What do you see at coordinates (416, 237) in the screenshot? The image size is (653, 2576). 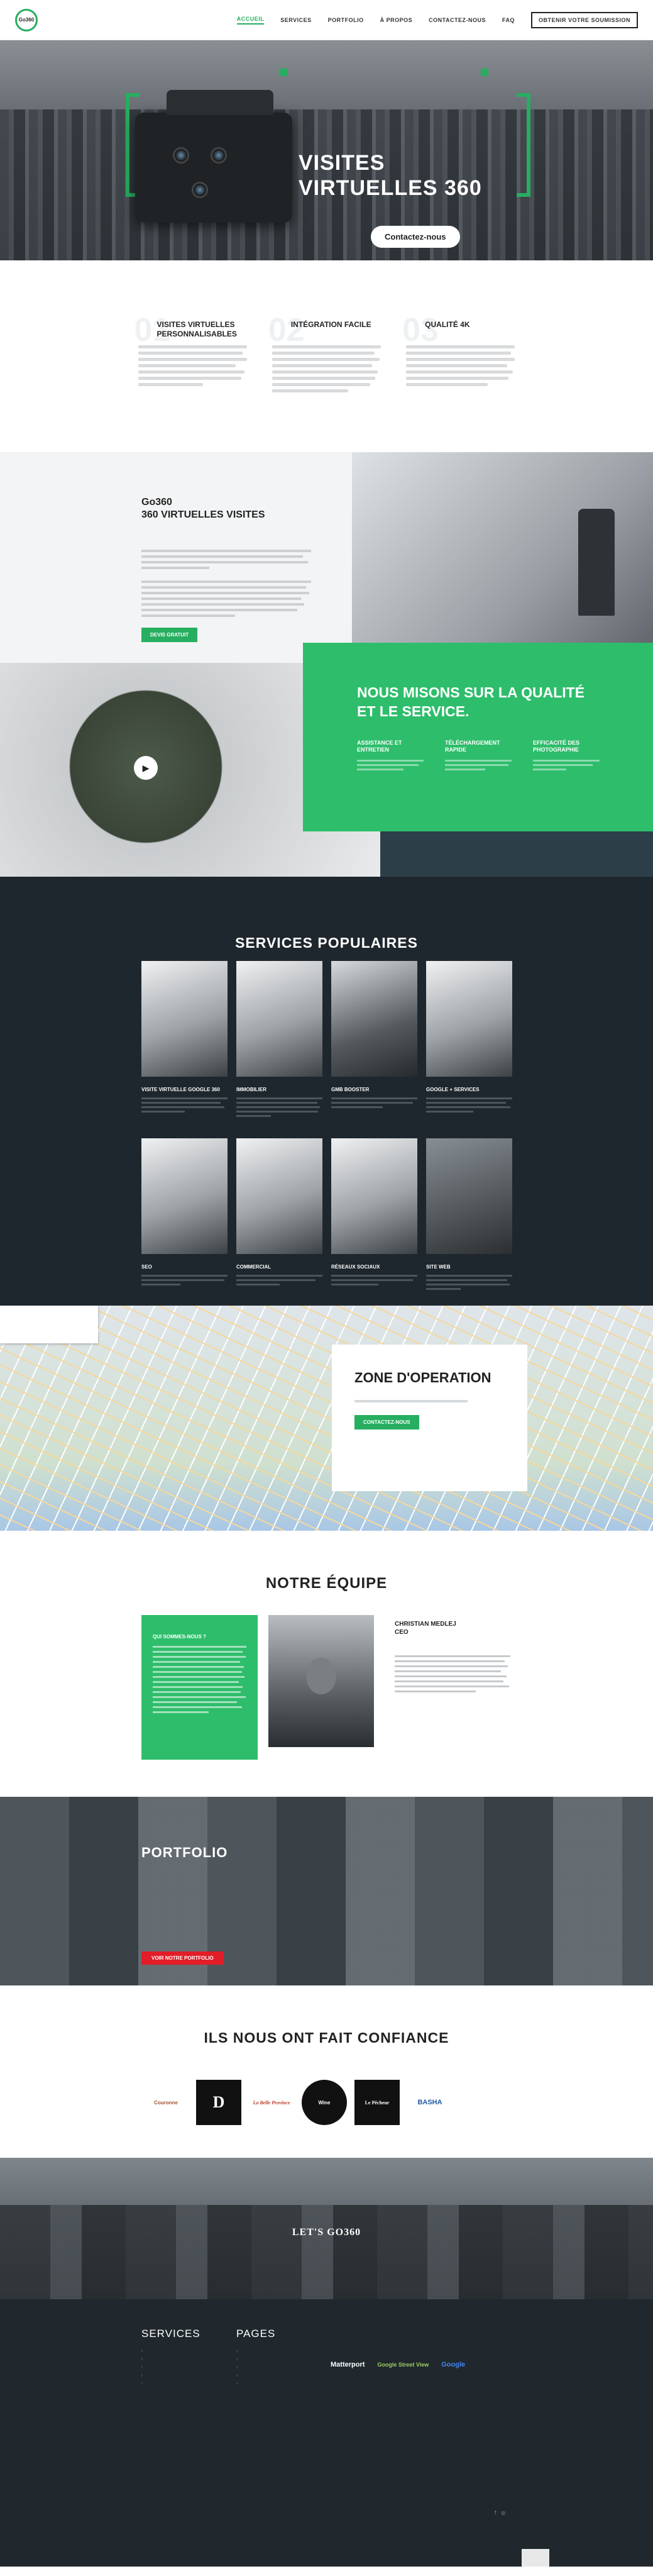 I see `hero-contact-button: Contactez-nous` at bounding box center [416, 237].